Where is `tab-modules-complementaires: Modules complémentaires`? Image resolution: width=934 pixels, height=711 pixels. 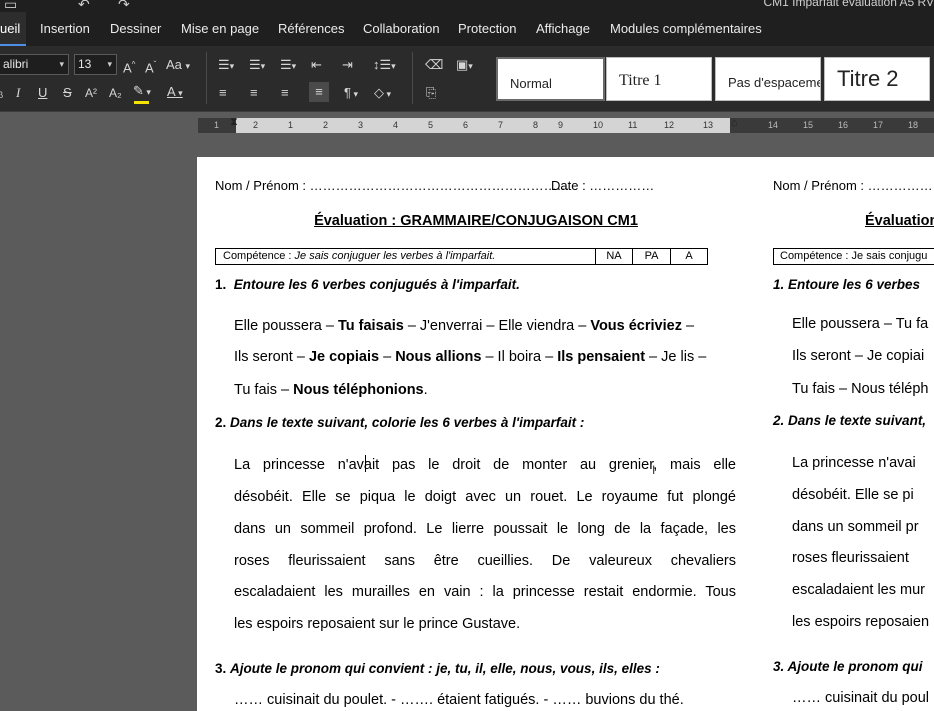 tab-modules-complementaires: Modules complémentaires is located at coordinates (686, 29).